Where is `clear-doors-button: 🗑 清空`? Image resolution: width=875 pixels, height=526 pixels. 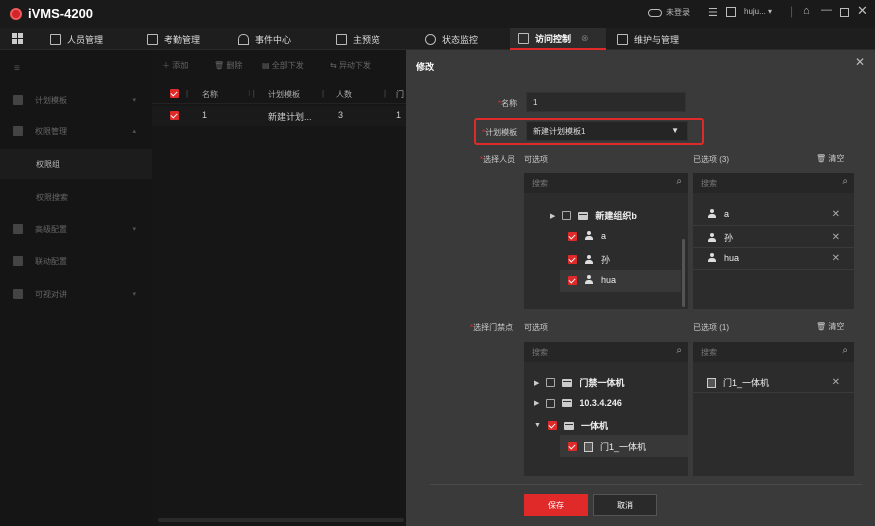 clear-doors-button: 🗑 清空 is located at coordinates (830, 326).